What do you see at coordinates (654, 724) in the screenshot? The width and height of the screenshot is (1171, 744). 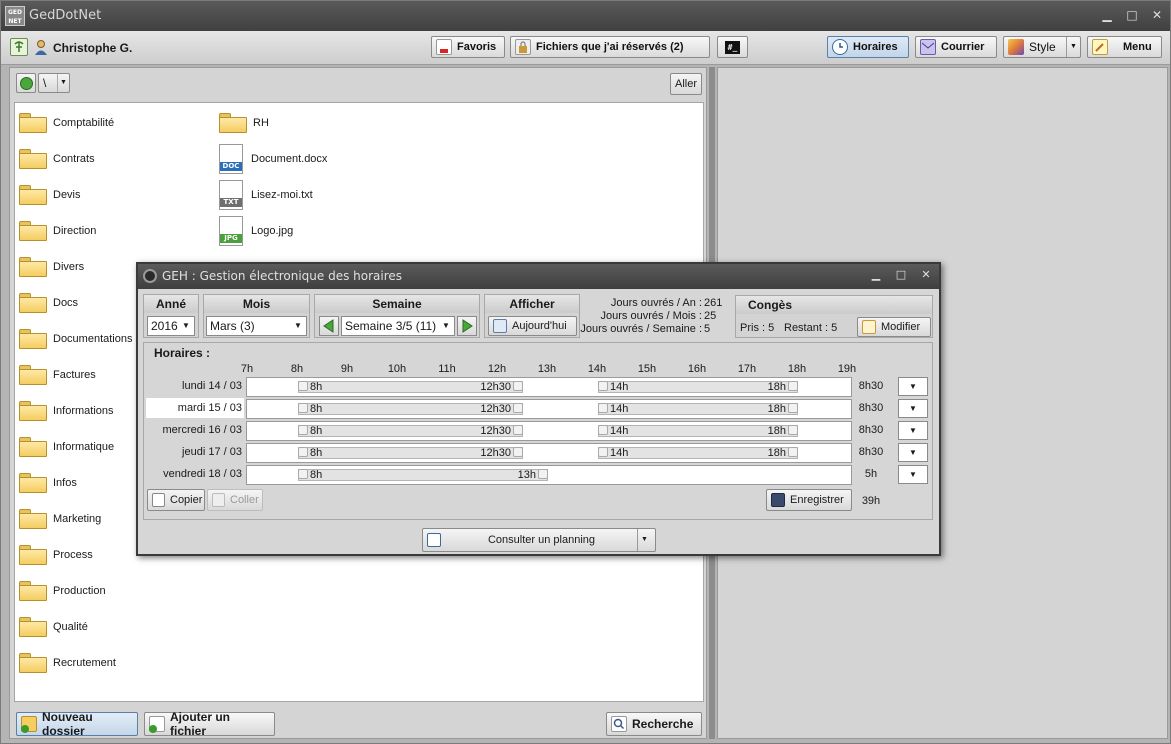 I see `search-button: Recherche` at bounding box center [654, 724].